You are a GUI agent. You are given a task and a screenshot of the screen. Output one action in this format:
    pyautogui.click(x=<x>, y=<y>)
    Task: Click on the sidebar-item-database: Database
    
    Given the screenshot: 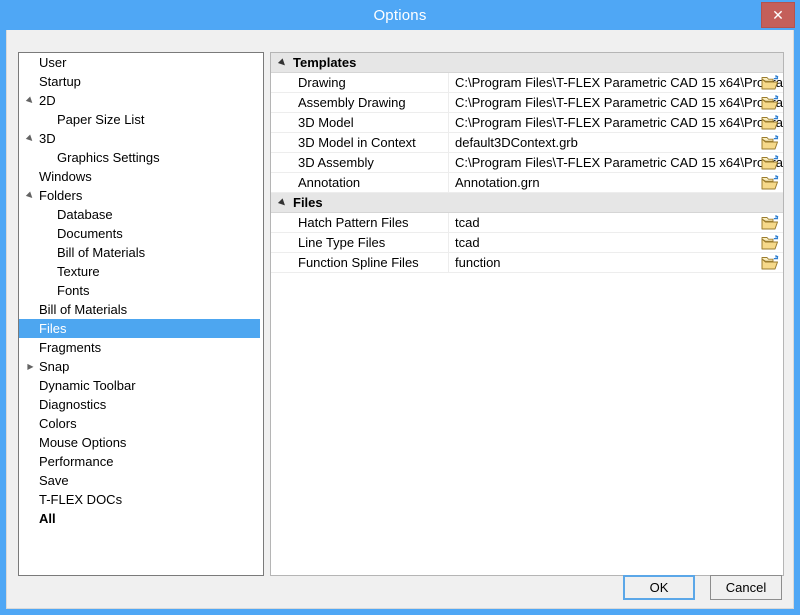 What is the action you would take?
    pyautogui.click(x=141, y=214)
    